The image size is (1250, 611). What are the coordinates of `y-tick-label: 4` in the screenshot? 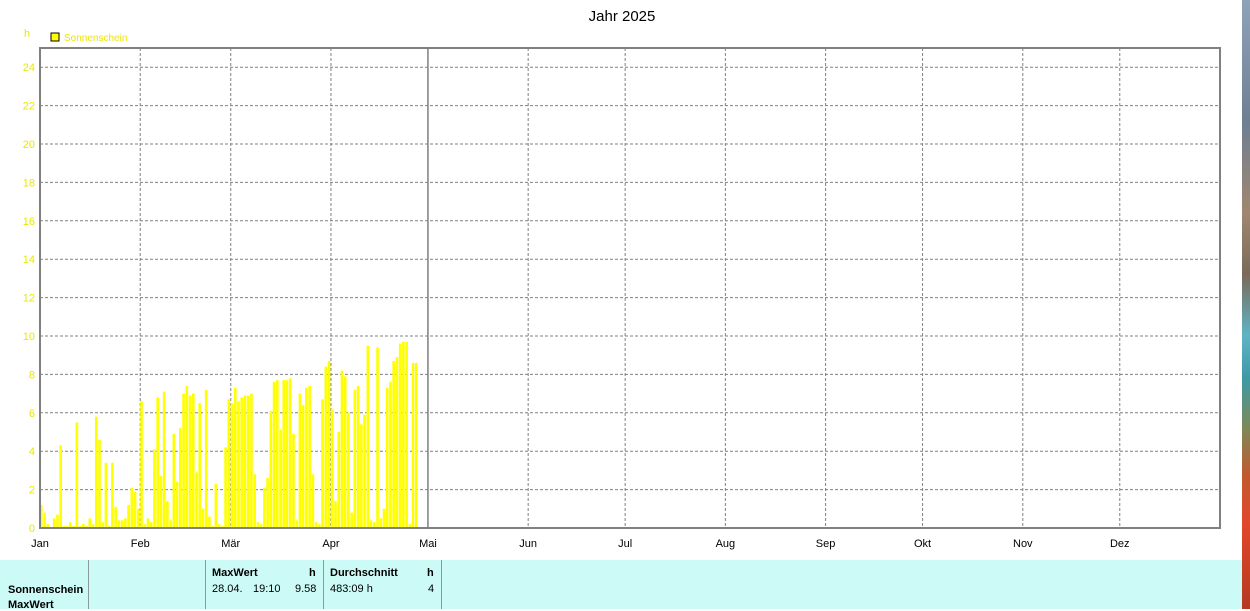 It's located at (32, 452).